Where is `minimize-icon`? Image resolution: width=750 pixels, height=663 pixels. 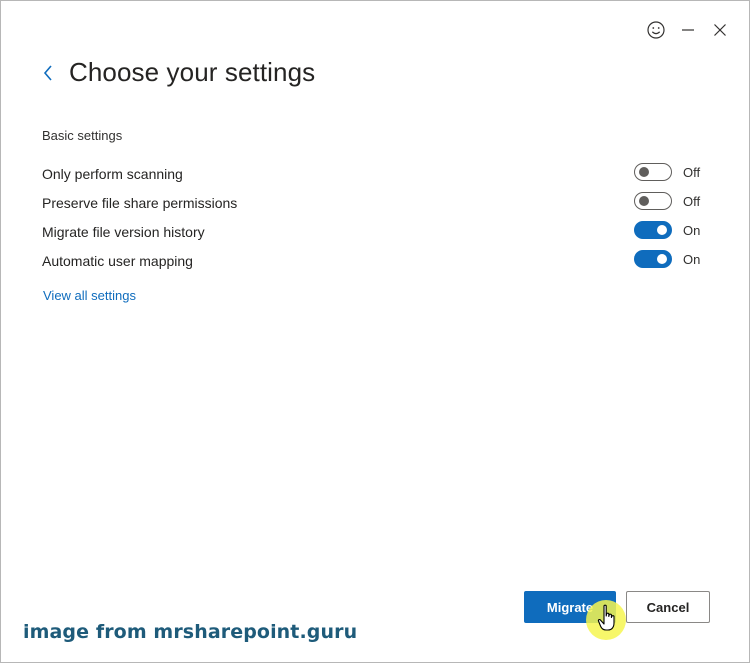
minimize-icon is located at coordinates (688, 30).